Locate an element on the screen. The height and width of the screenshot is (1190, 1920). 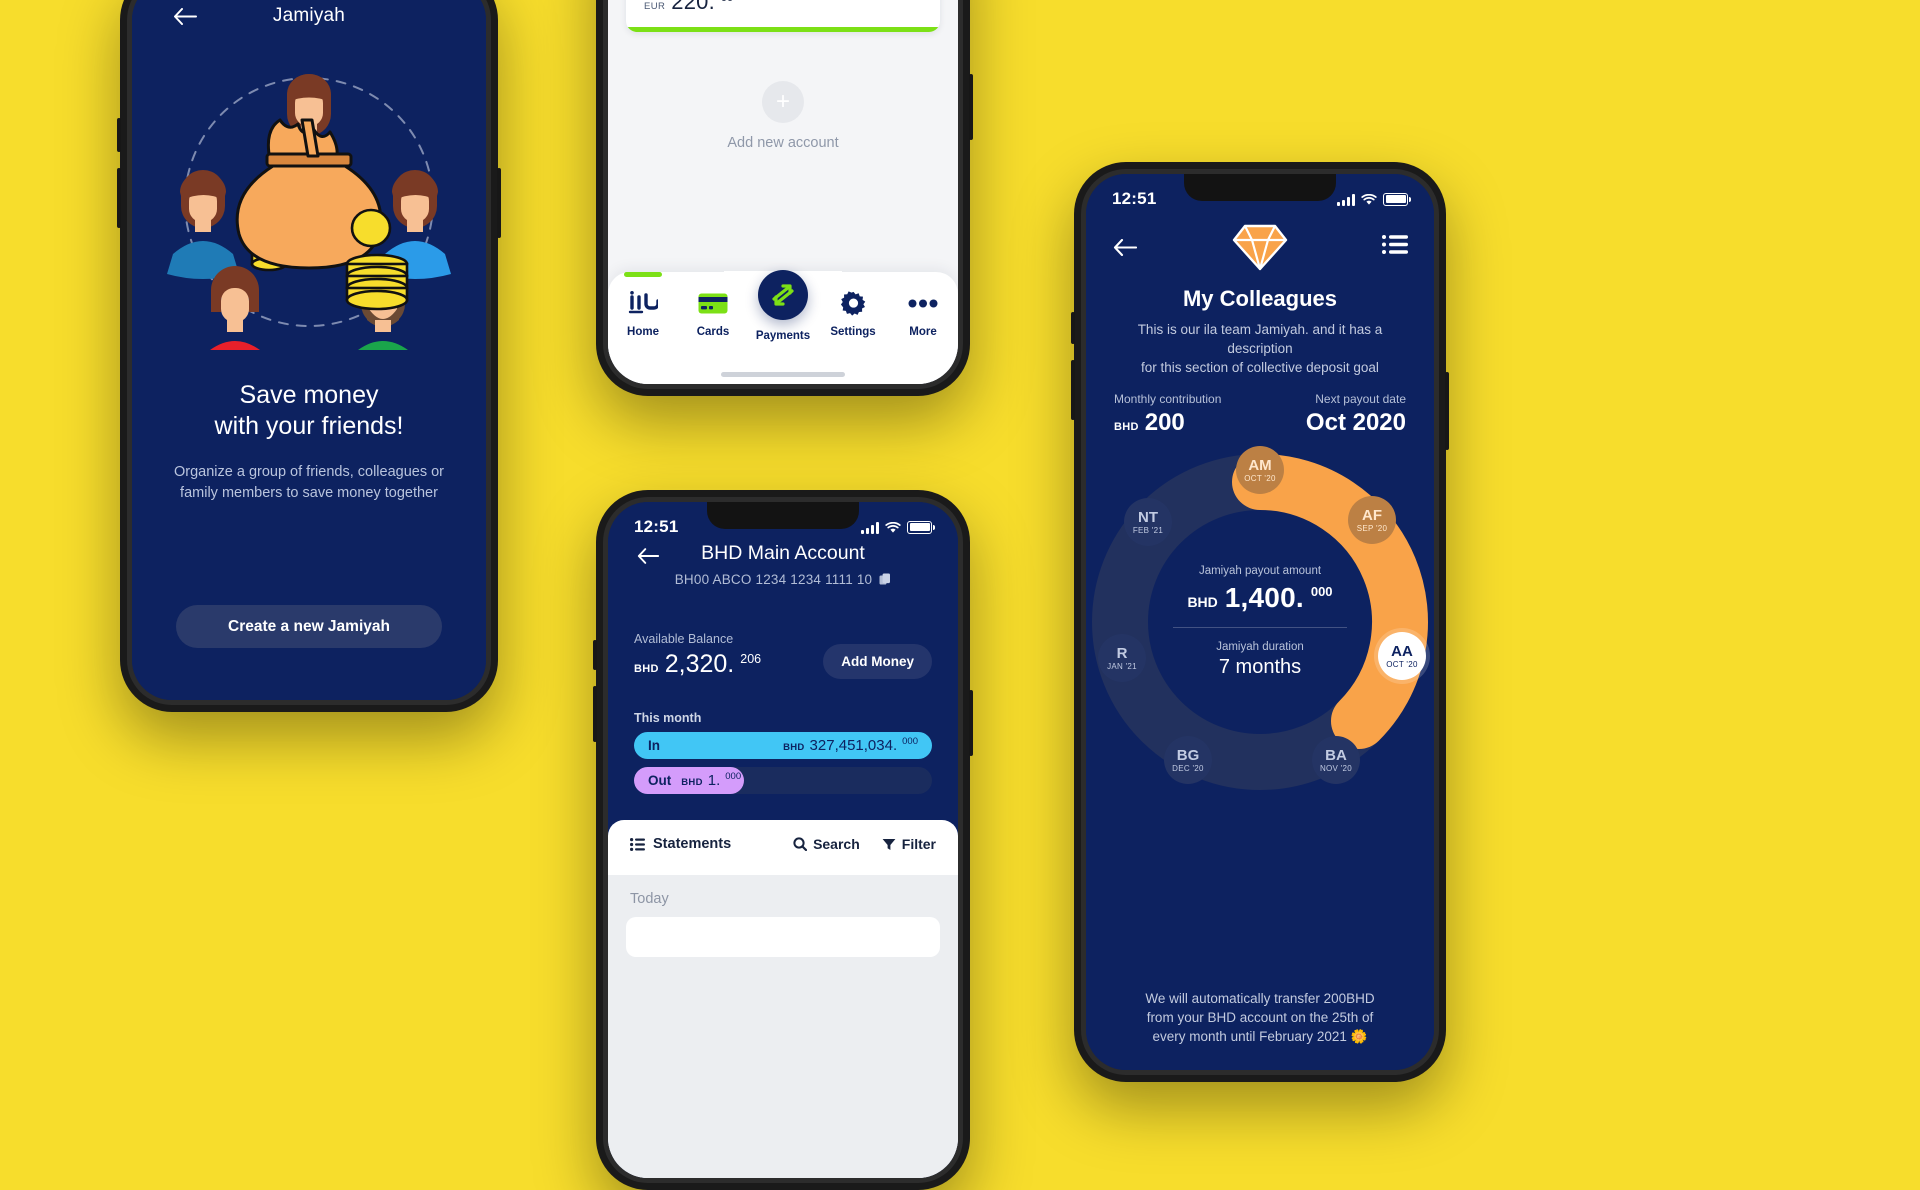
member-date: JAN '21 is located at coordinates (1122, 666).